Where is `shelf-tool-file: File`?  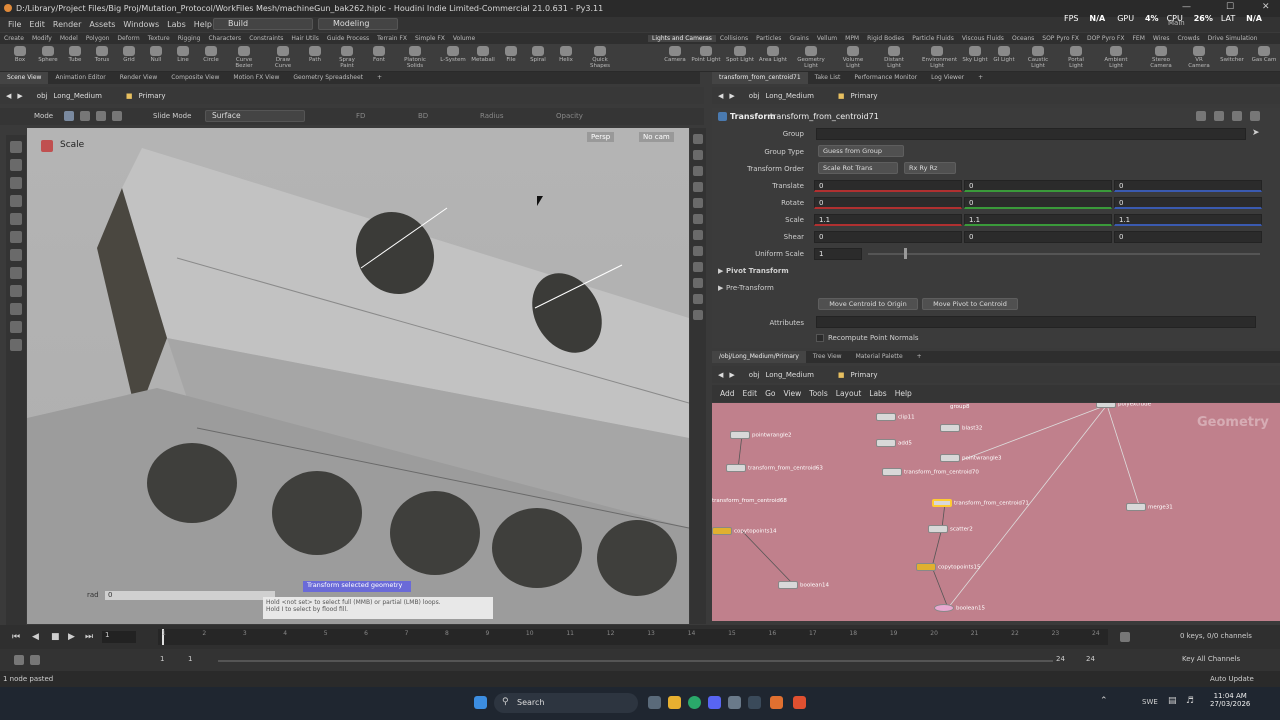
shelf-tool-file: File is located at coordinates (511, 54).